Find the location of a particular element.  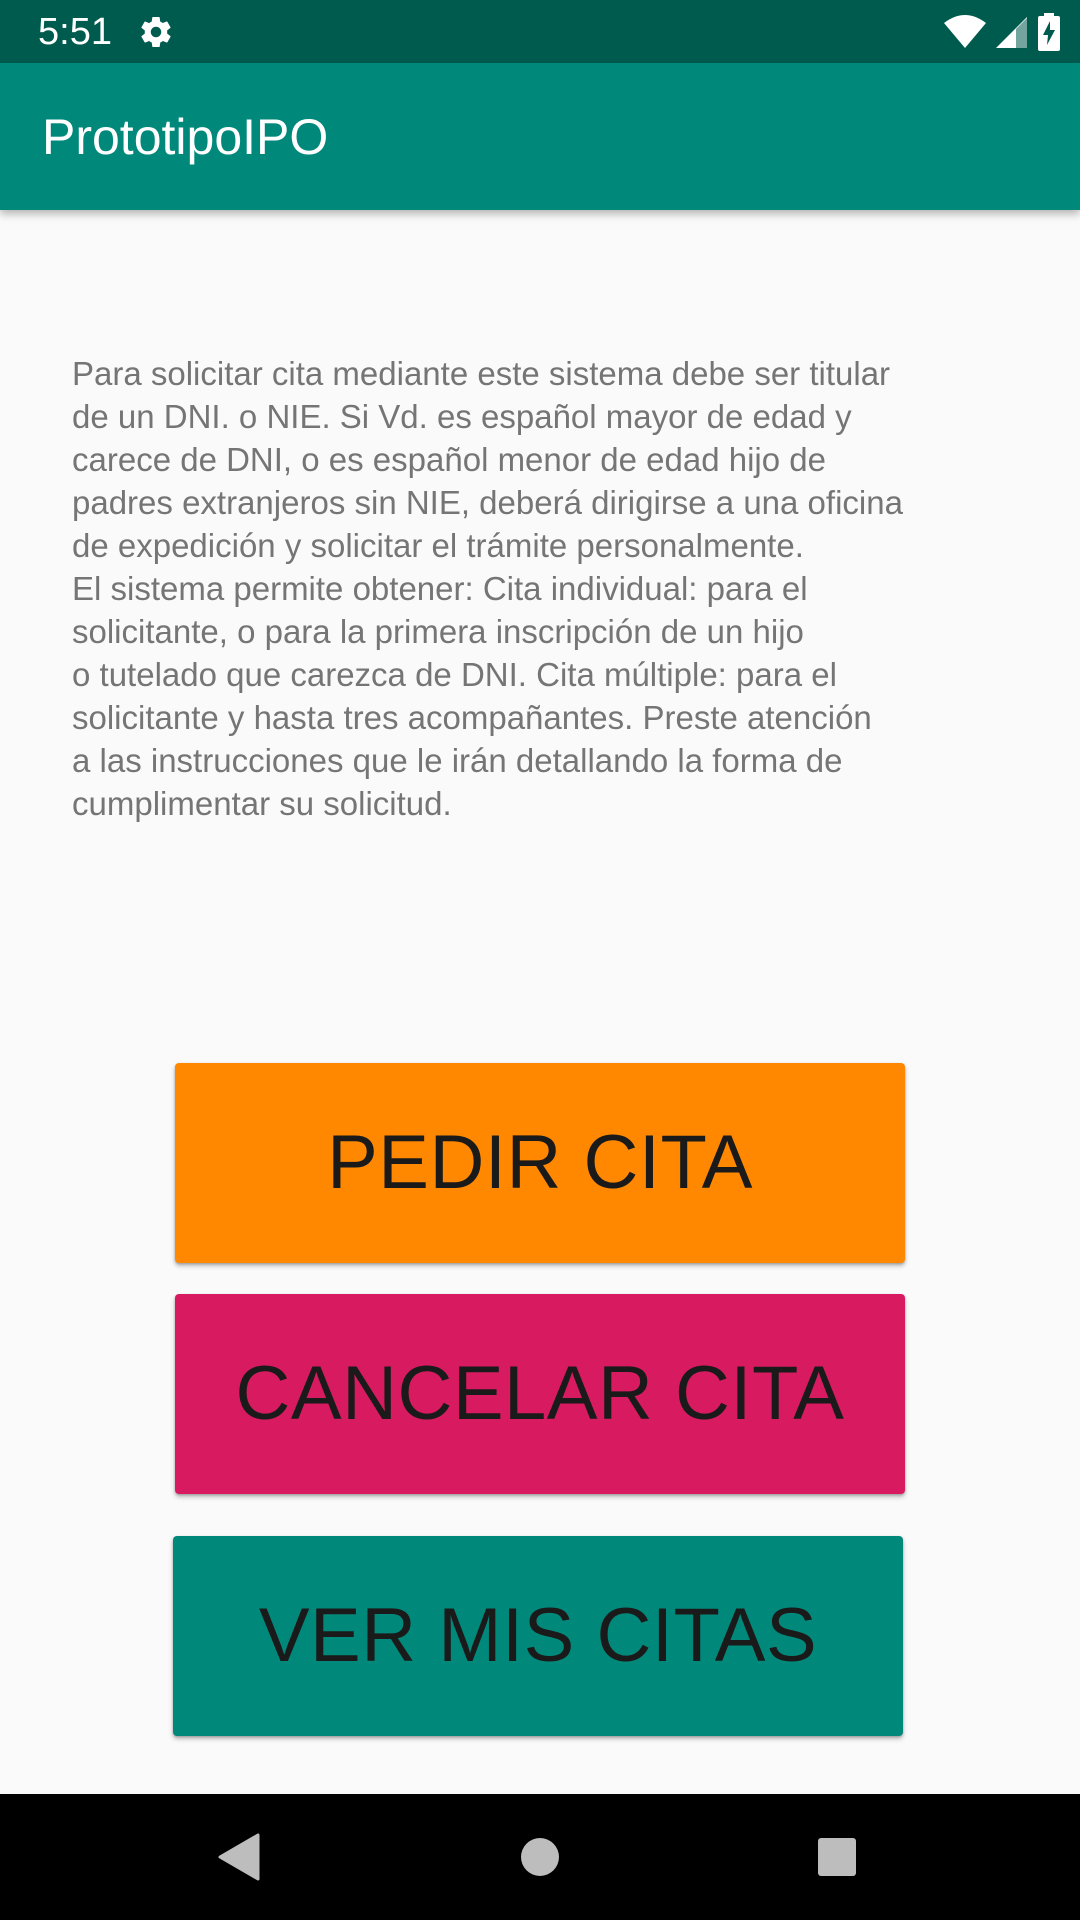

app-title: PrototipoIPO is located at coordinates (185, 137).